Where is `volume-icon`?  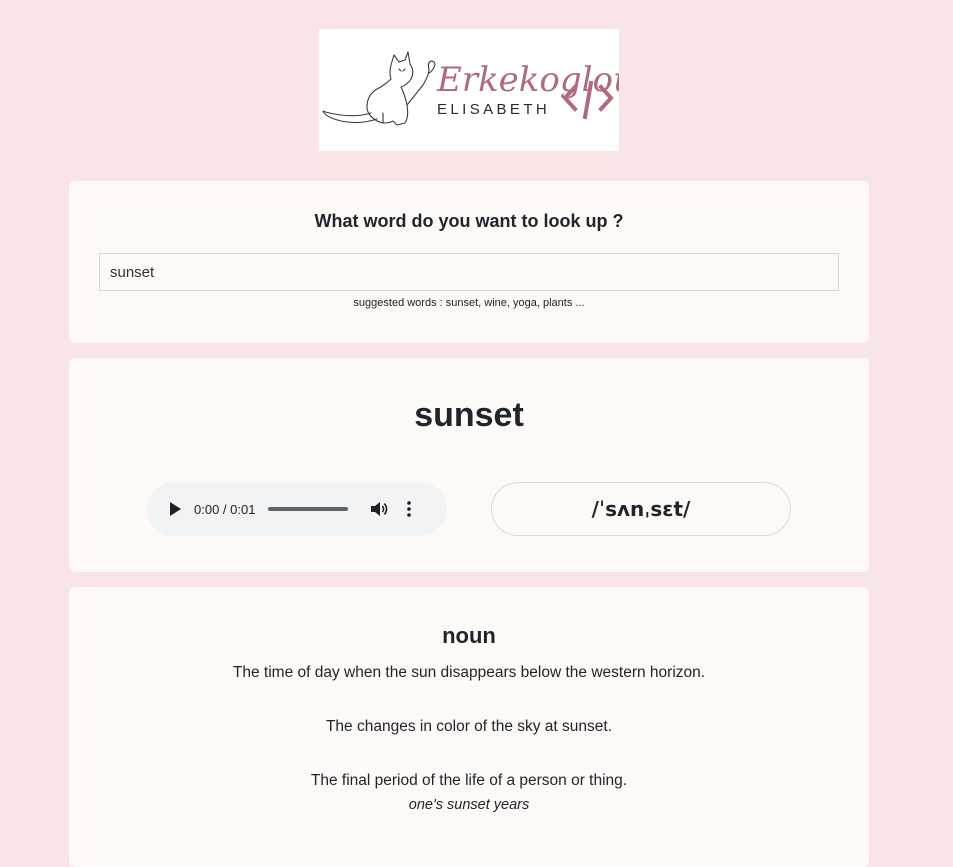
volume-icon is located at coordinates (380, 509).